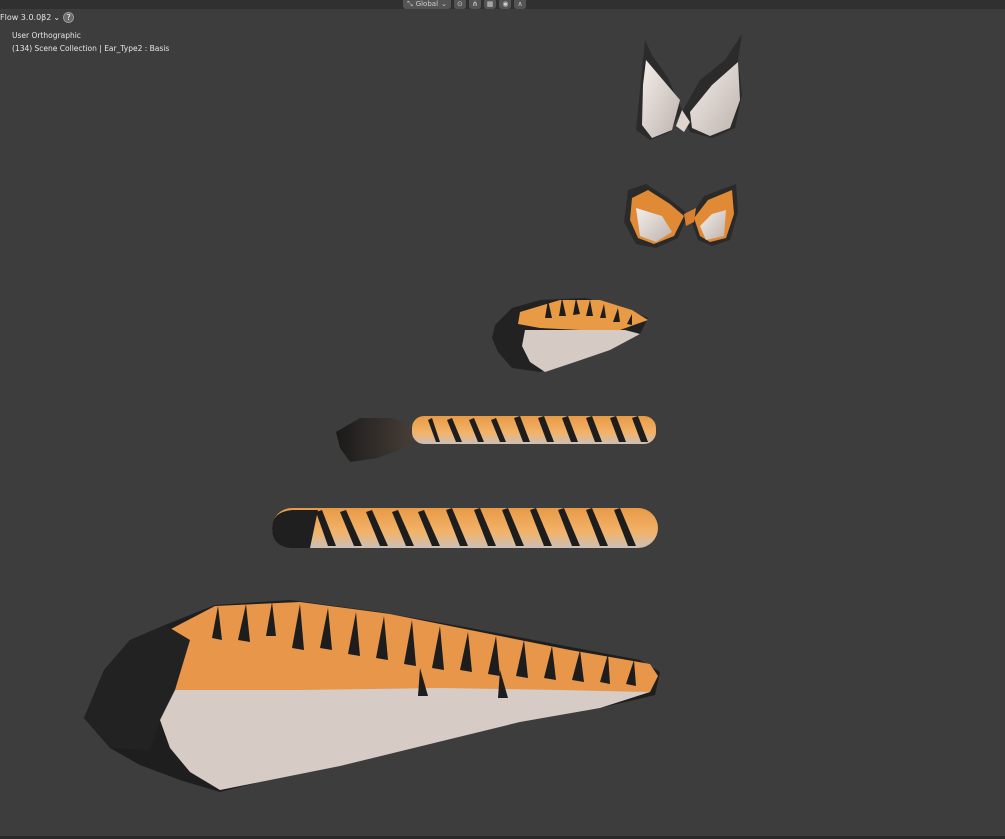 The image size is (1005, 839). What do you see at coordinates (496, 439) in the screenshot?
I see `thin-tail-with-tuft-model` at bounding box center [496, 439].